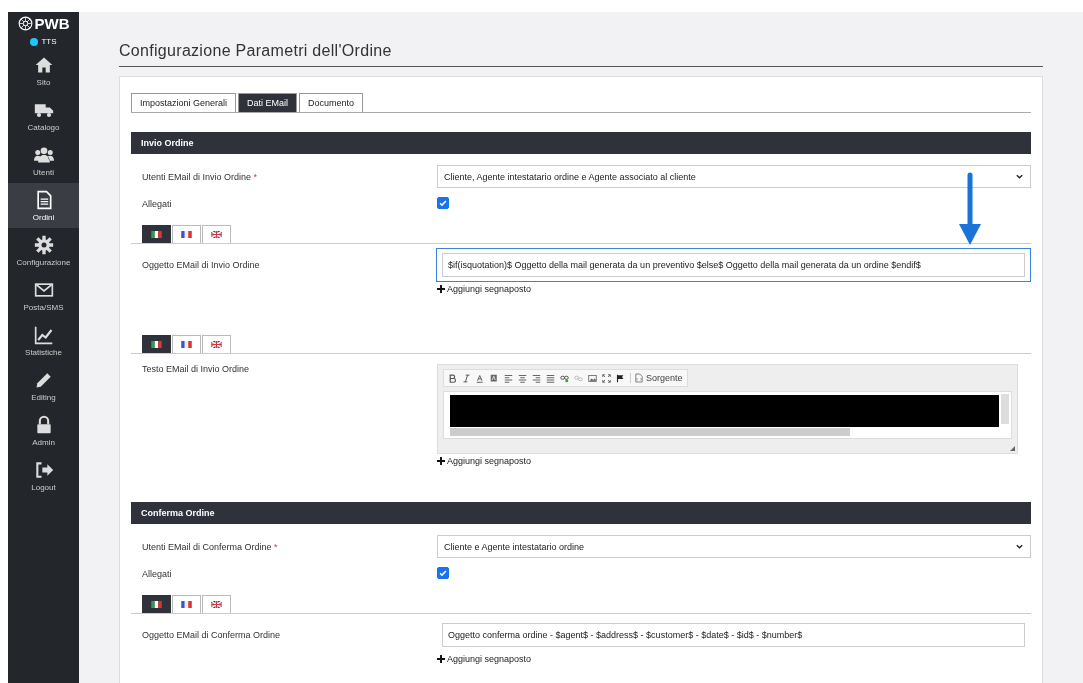 This screenshot has height=683, width=1083. I want to click on background-color-icon, so click(494, 378).